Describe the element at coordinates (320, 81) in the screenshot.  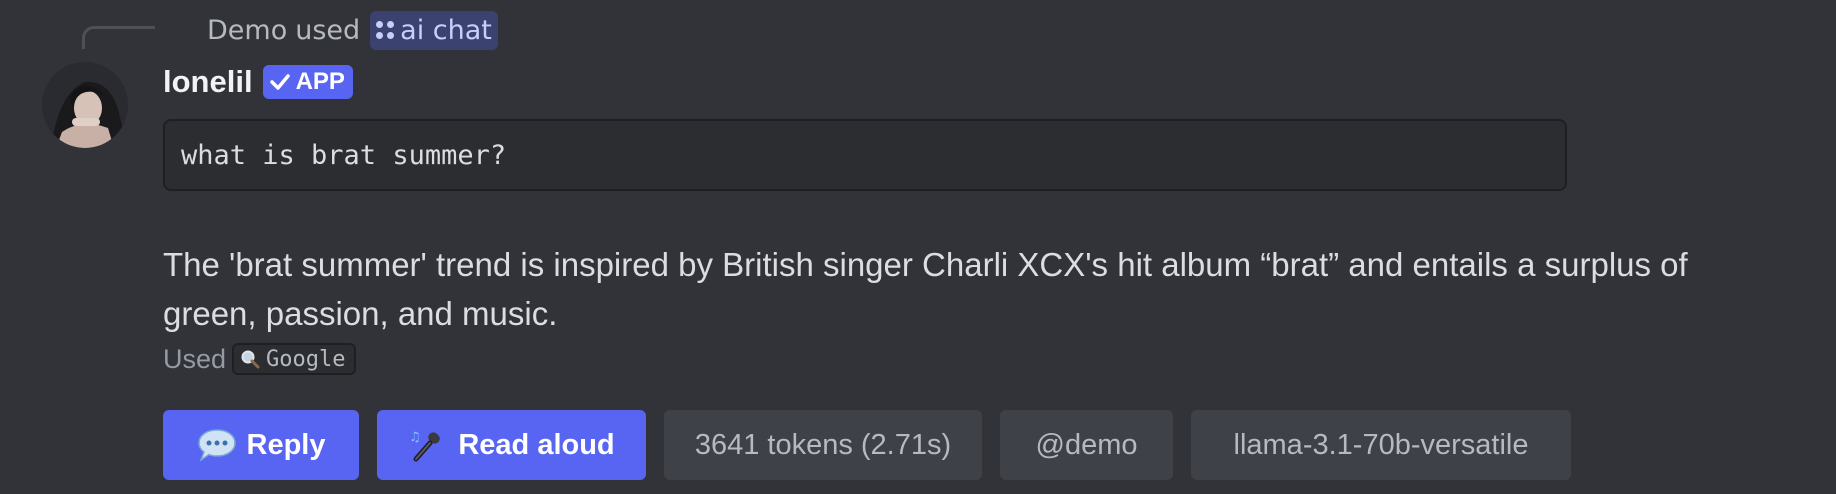
I see `app-badge-label: APP` at that location.